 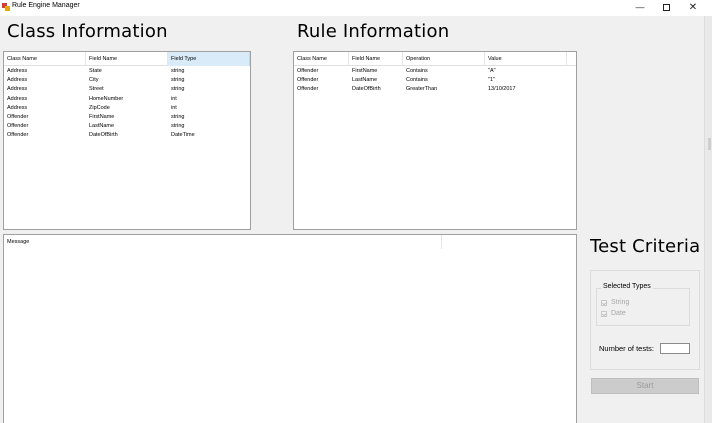 What do you see at coordinates (127, 117) in the screenshot?
I see `table-row: Offender FirstName string` at bounding box center [127, 117].